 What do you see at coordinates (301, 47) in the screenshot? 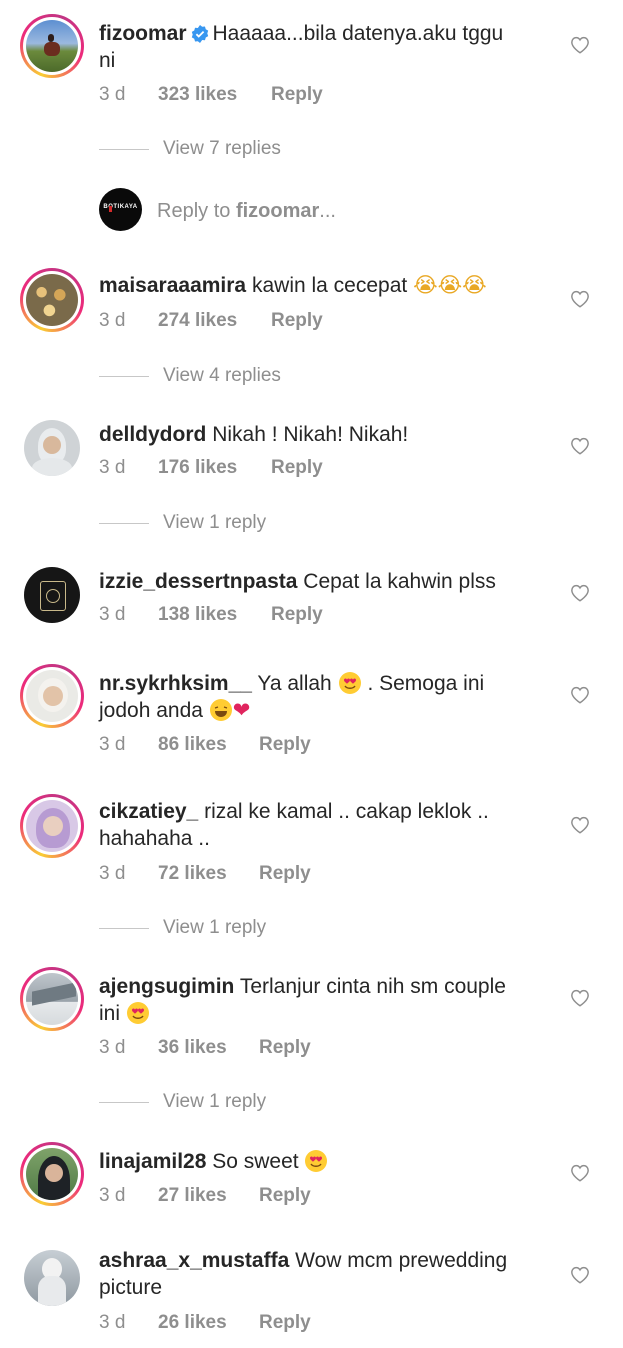
I see `comment-text: fizoomar Haaaaa...bila datenya.aku tggu ni` at bounding box center [301, 47].